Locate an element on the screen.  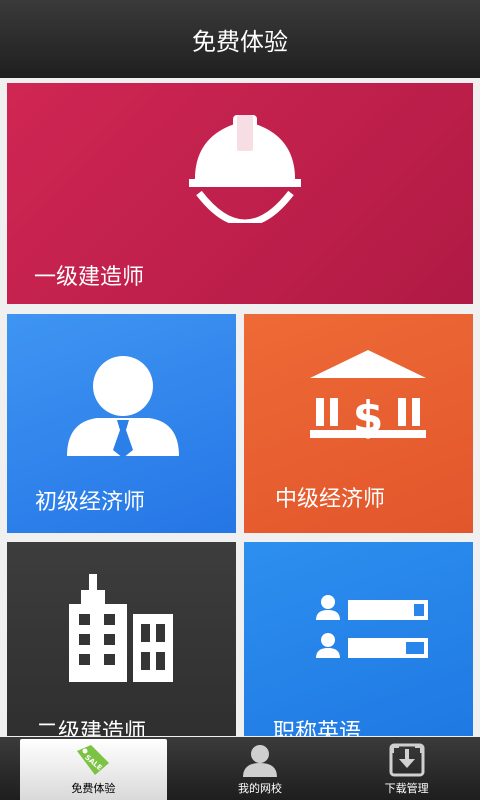
tile-label: 一级建造师 is located at coordinates (89, 277).